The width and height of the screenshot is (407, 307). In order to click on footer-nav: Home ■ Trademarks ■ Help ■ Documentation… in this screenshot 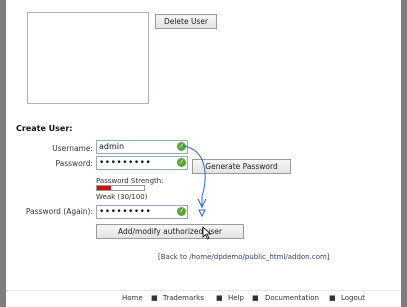, I will do `click(203, 298)`.